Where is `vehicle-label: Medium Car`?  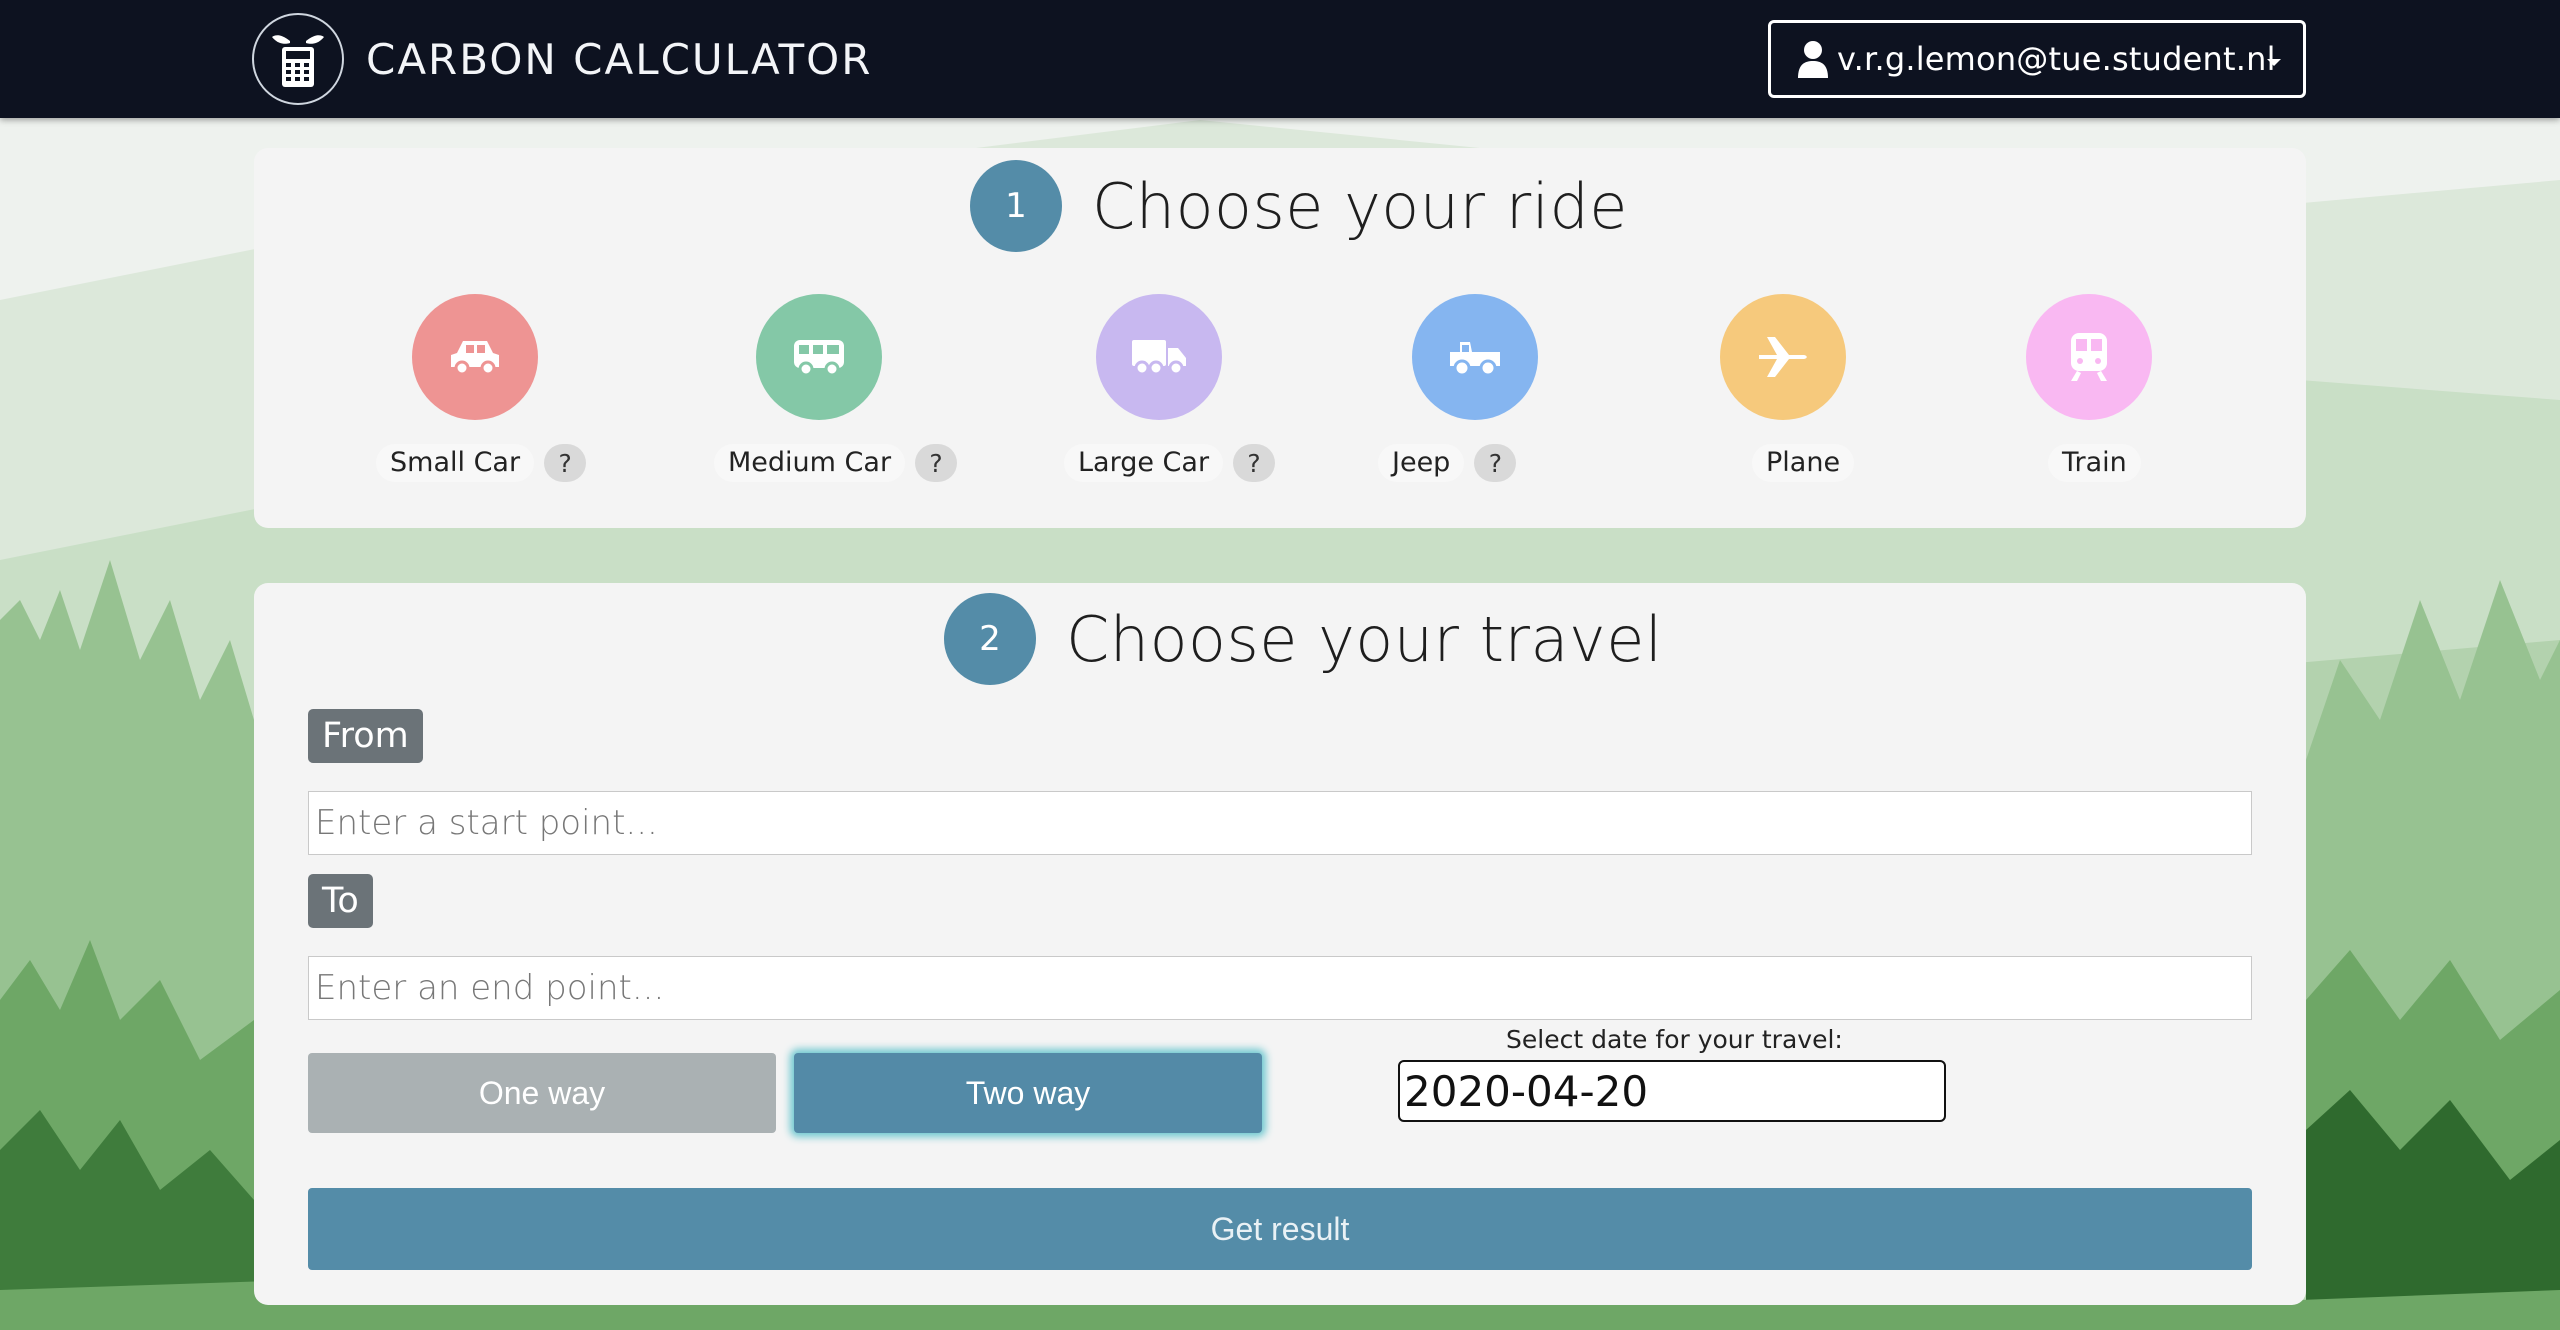
vehicle-label: Medium Car is located at coordinates (810, 463).